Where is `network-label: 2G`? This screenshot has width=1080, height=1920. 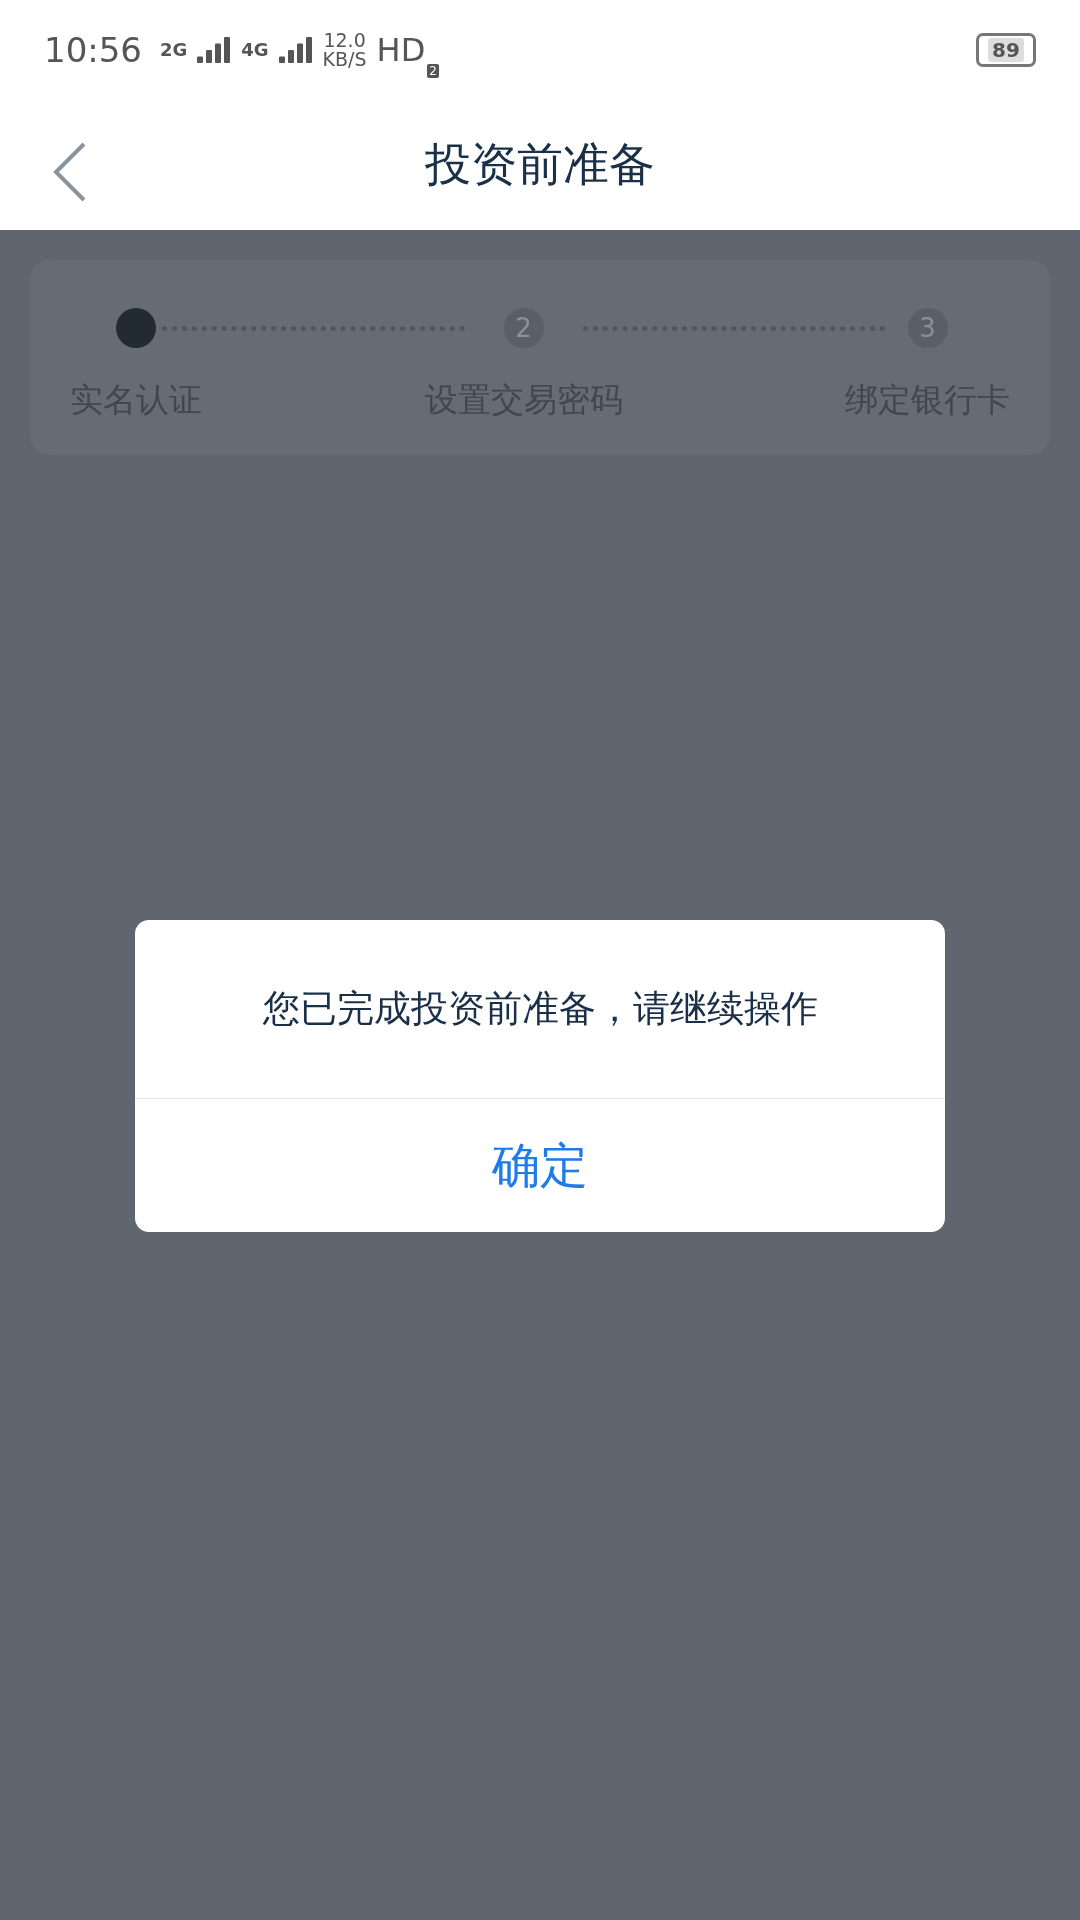
network-label: 2G is located at coordinates (174, 50).